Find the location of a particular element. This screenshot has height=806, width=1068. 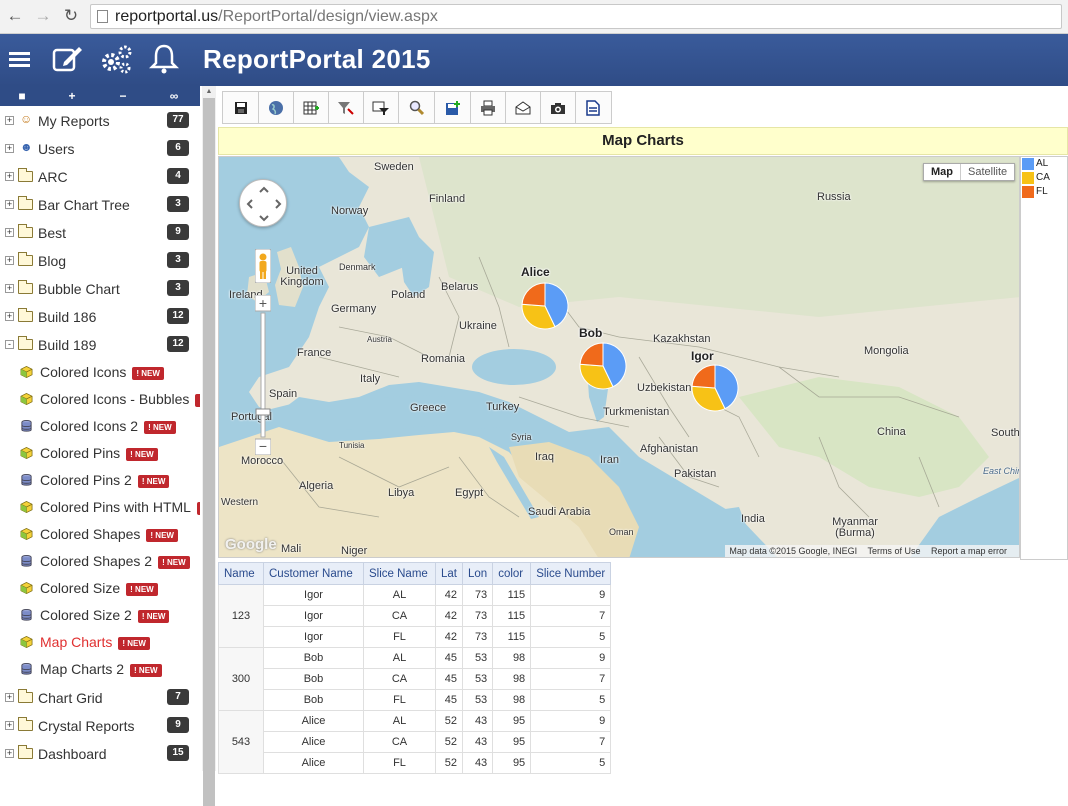

lat-cell: 42 is located at coordinates (449, 616).